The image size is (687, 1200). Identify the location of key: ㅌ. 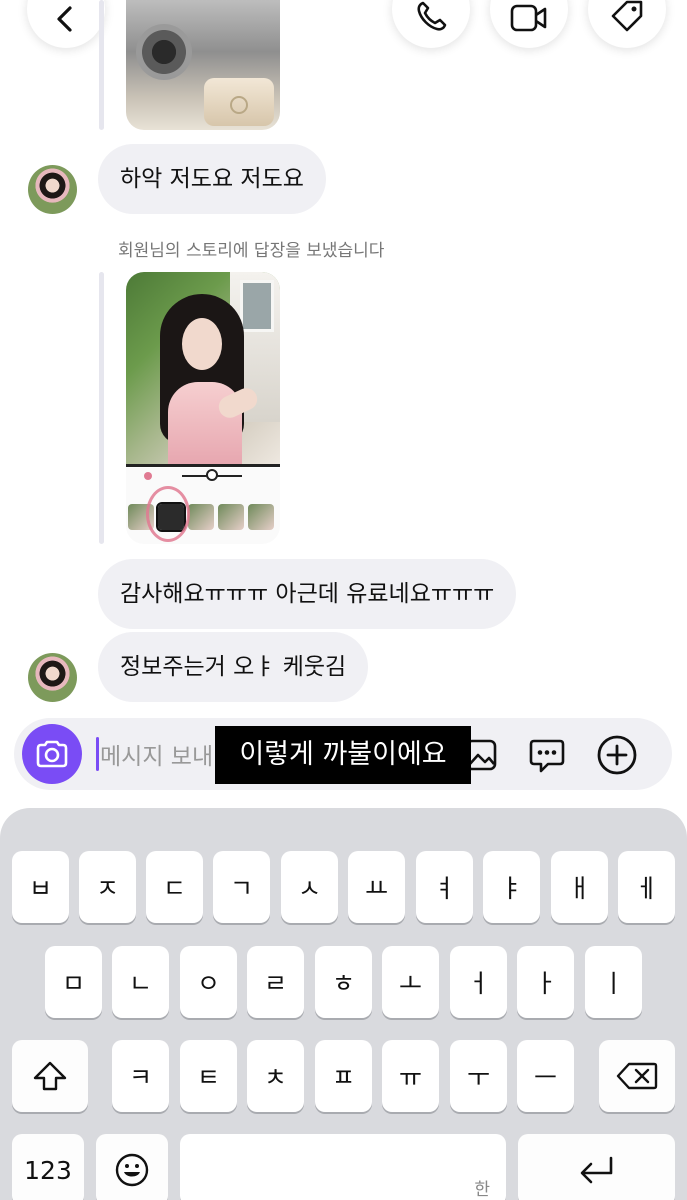
(208, 1076).